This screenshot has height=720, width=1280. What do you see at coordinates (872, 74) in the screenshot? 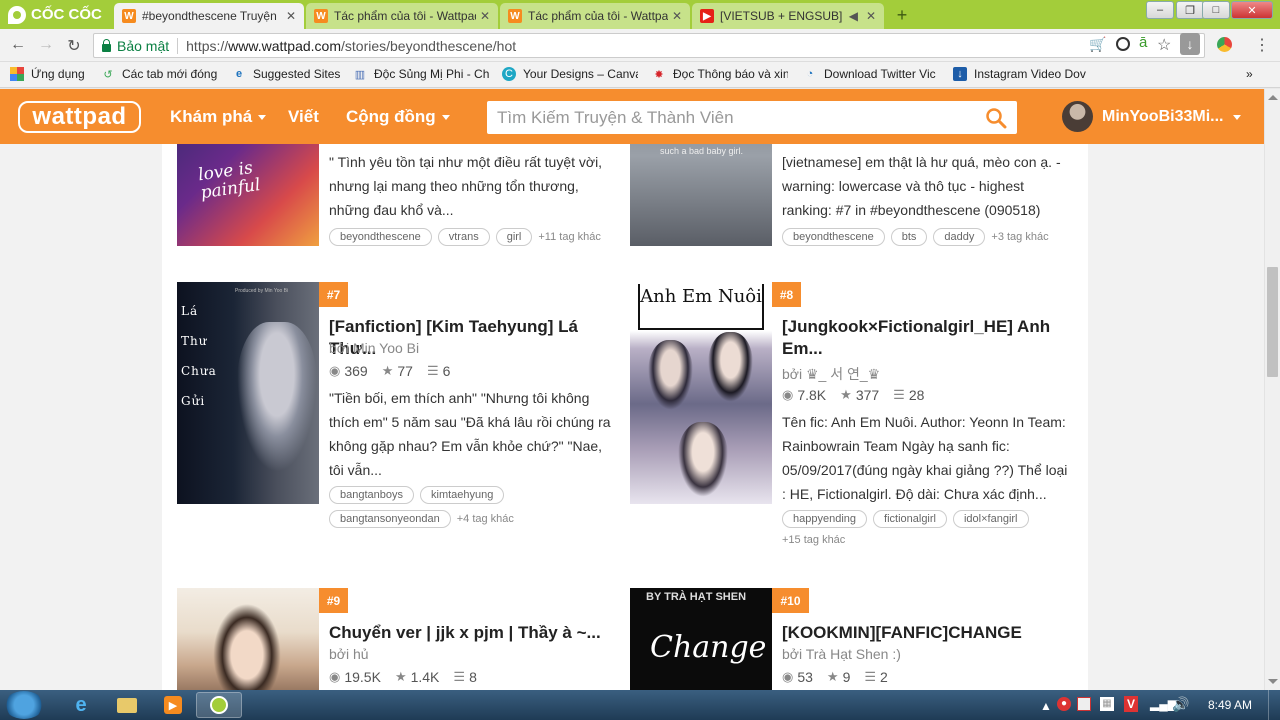
I see `bookmark-item: ◔ Download Twitter Vic` at bounding box center [872, 74].